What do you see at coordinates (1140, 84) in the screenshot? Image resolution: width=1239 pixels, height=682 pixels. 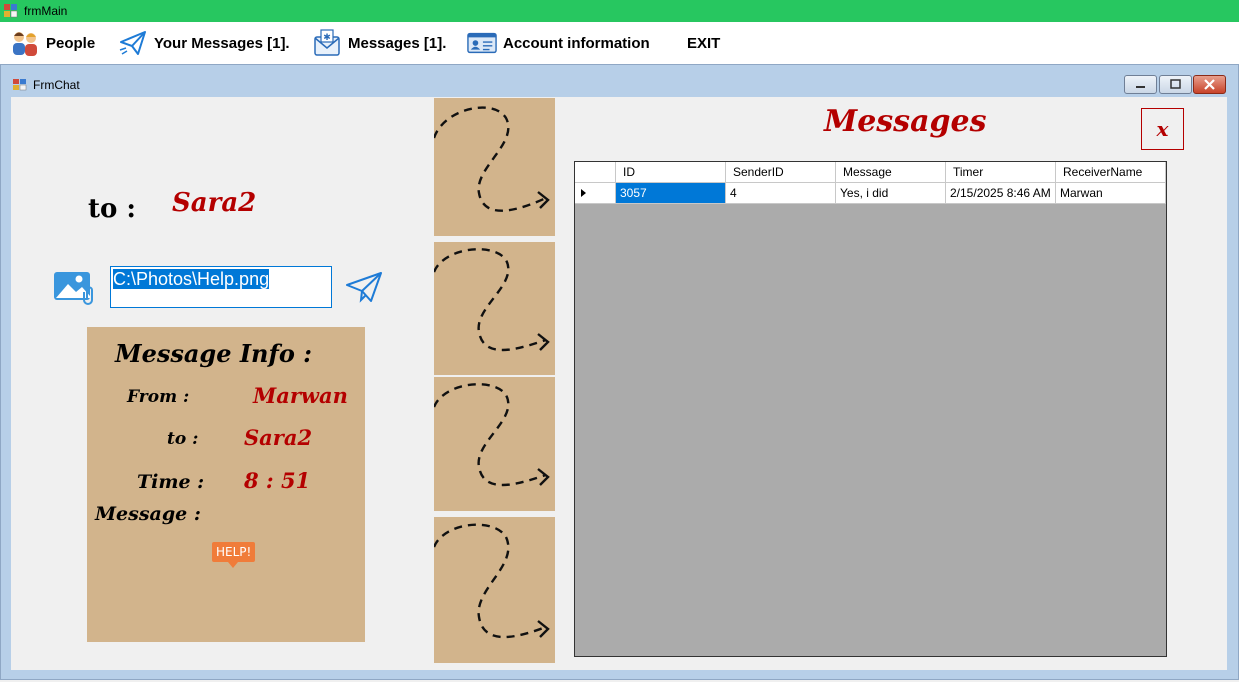 I see `minimize-button` at bounding box center [1140, 84].